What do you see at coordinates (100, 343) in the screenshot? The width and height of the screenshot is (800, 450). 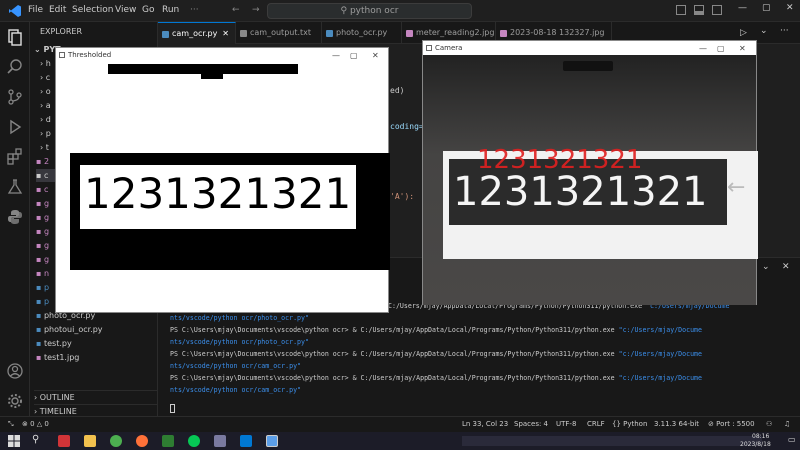 I see `tree-file-test: ▪ test.py` at bounding box center [100, 343].